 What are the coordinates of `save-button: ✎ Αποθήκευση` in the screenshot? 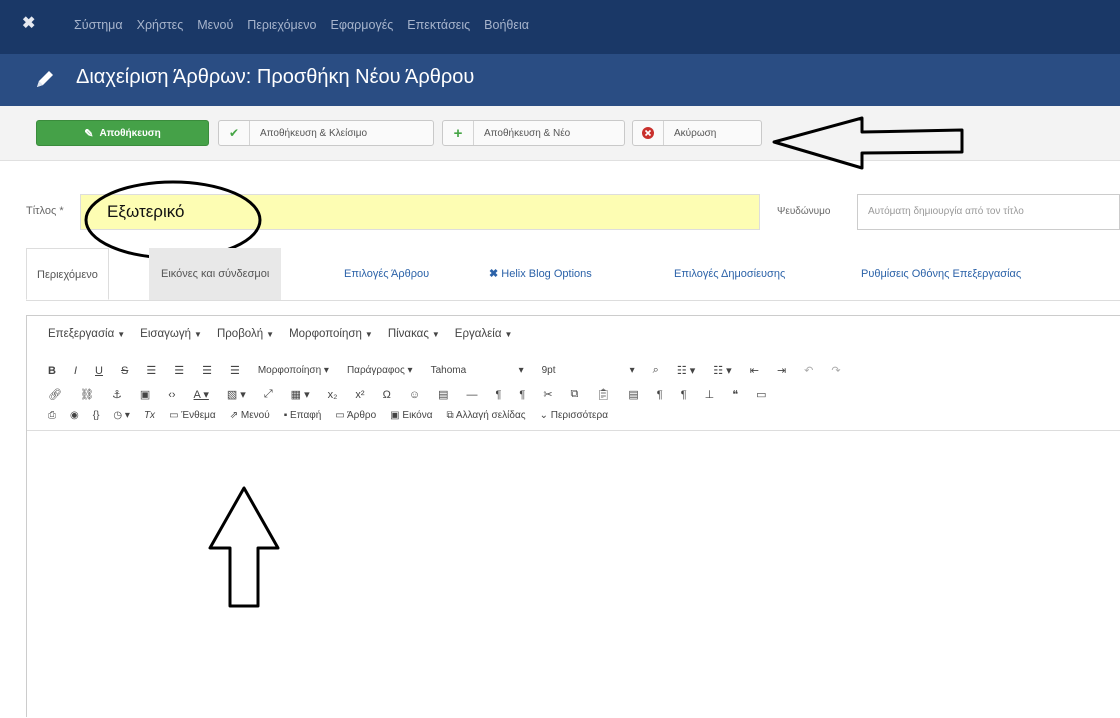 It's located at (122, 133).